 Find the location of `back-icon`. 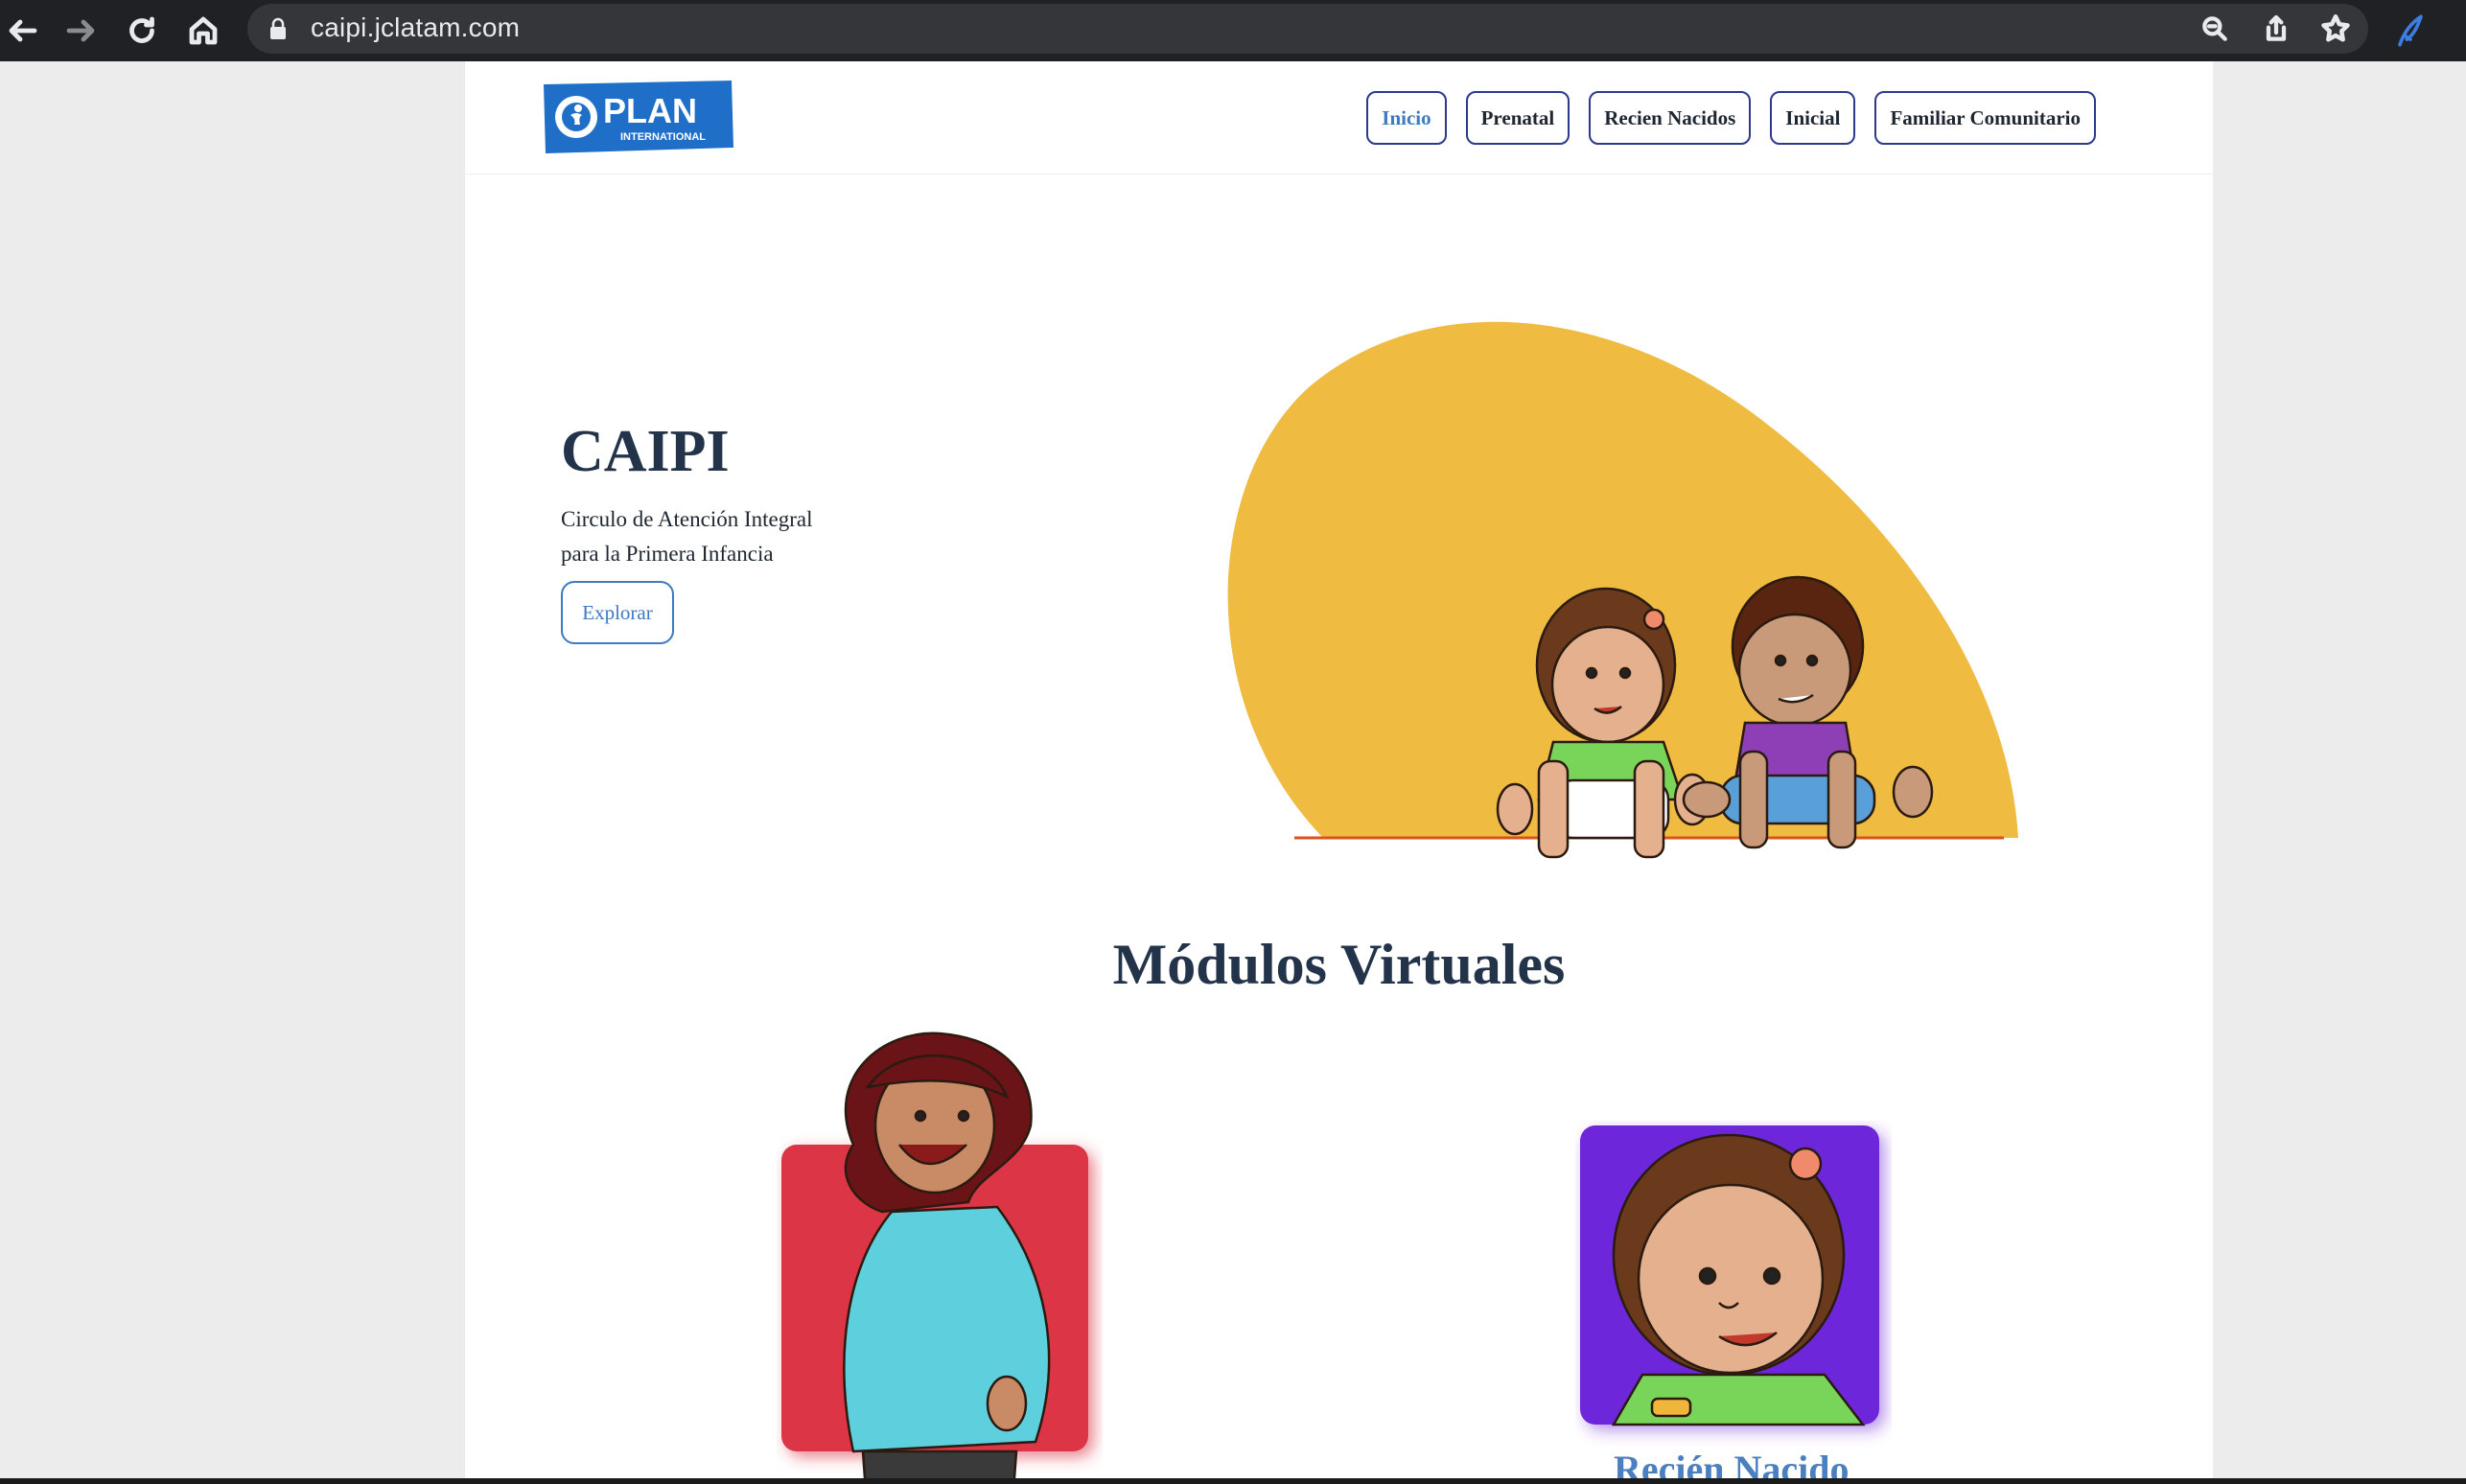

back-icon is located at coordinates (23, 31).